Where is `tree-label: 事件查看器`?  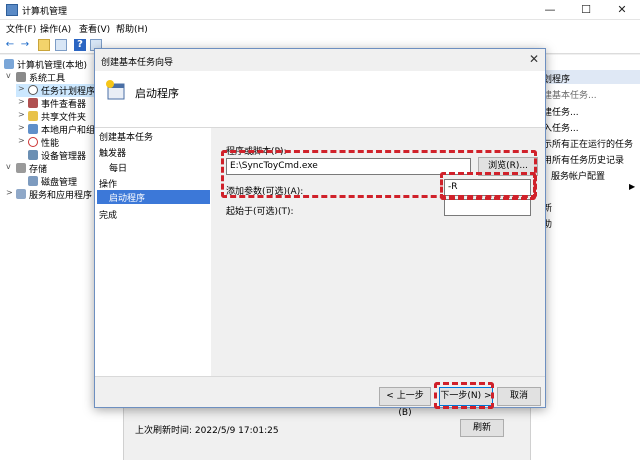
tree-label: 事件查看器 is located at coordinates (64, 105).